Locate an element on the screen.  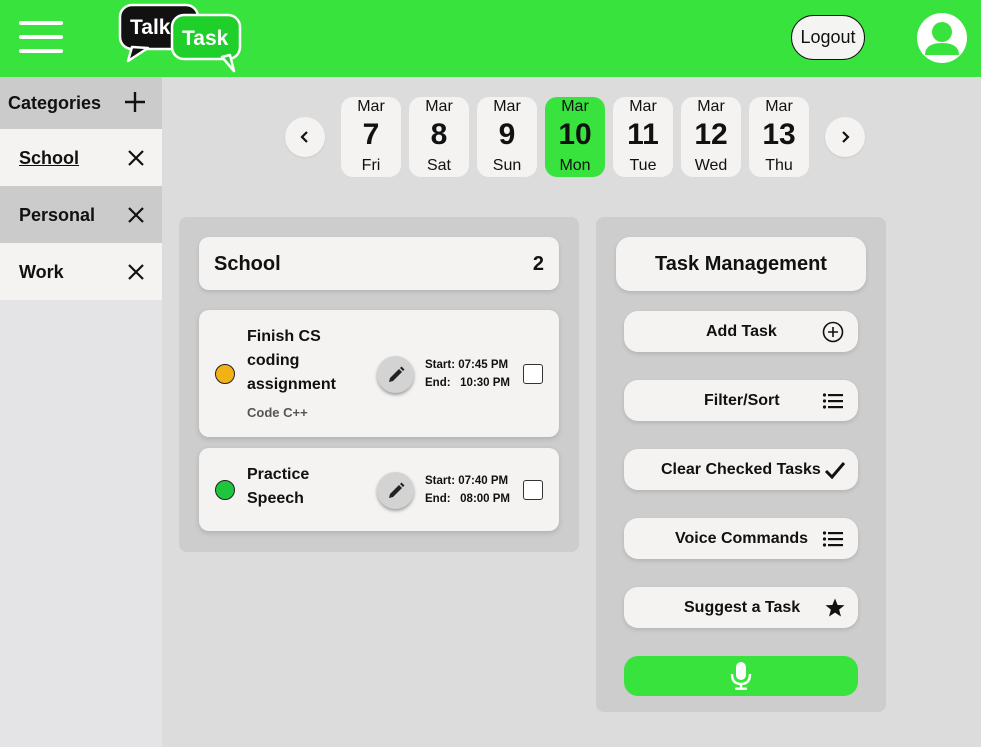
date-weekday: Sun is located at coordinates (507, 165).